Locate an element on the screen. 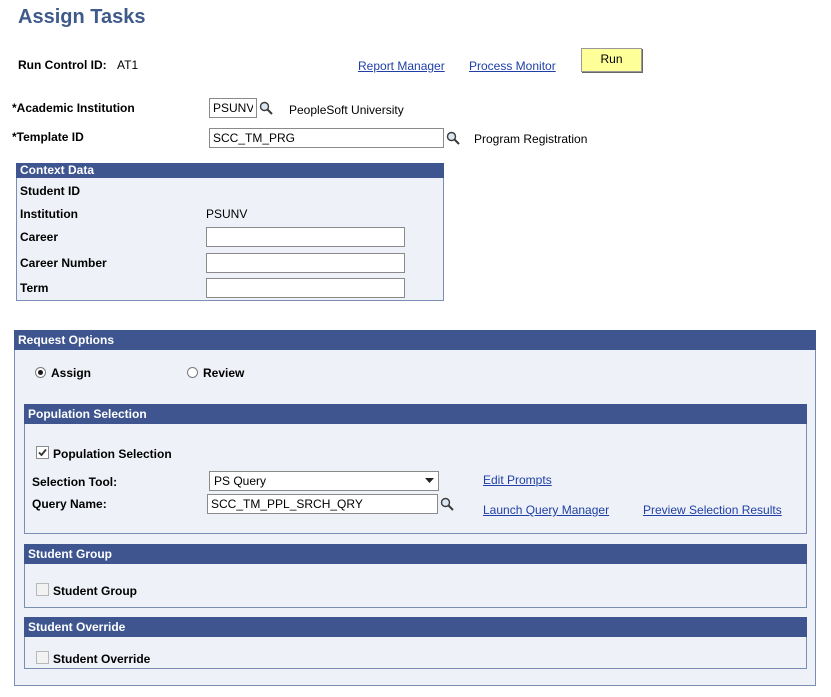 The image size is (831, 697). assign-label: Assign is located at coordinates (71, 373).